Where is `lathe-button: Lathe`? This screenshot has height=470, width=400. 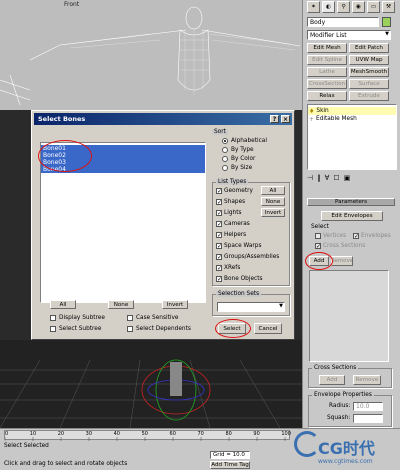
lathe-button: Lathe is located at coordinates (327, 72).